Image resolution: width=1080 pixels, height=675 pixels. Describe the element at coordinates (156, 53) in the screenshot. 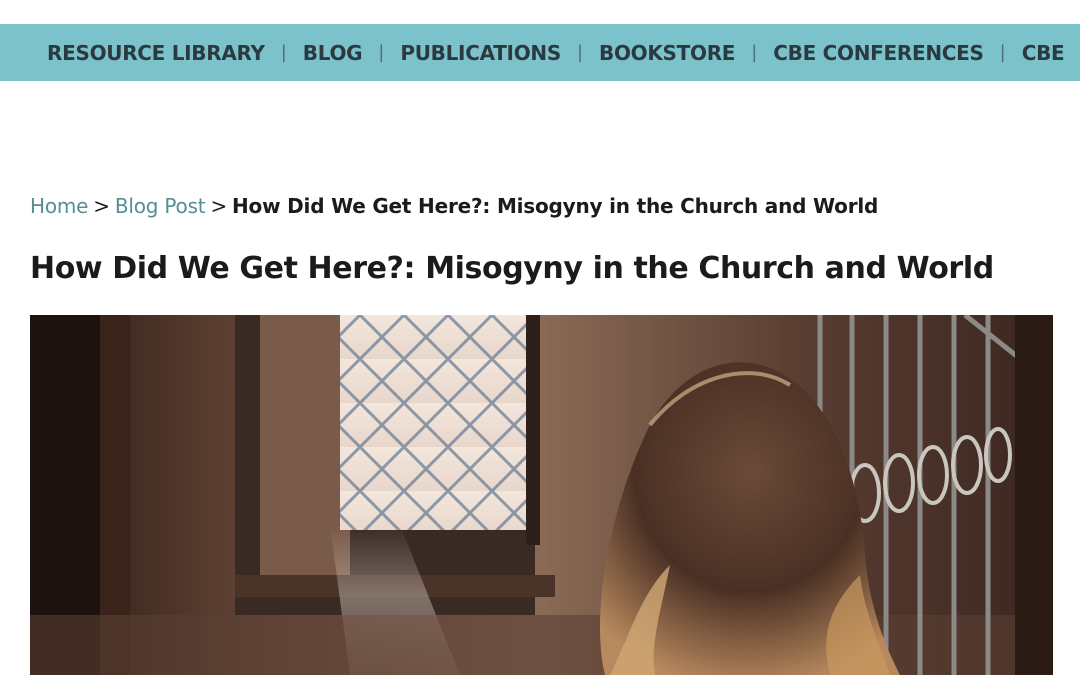

I see `nav-item-resource-library: RESOURCE LIBRARY` at that location.